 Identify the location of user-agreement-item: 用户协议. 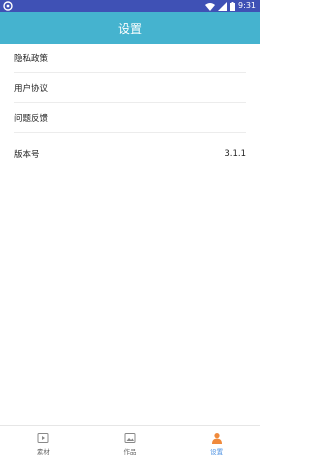
(130, 88).